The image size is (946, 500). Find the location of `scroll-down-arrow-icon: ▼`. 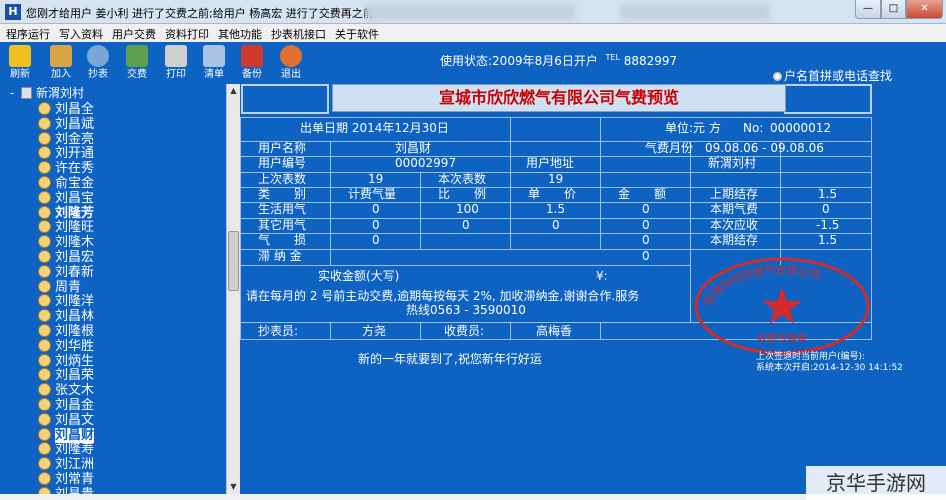

scroll-down-arrow-icon: ▼ is located at coordinates (233, 487).